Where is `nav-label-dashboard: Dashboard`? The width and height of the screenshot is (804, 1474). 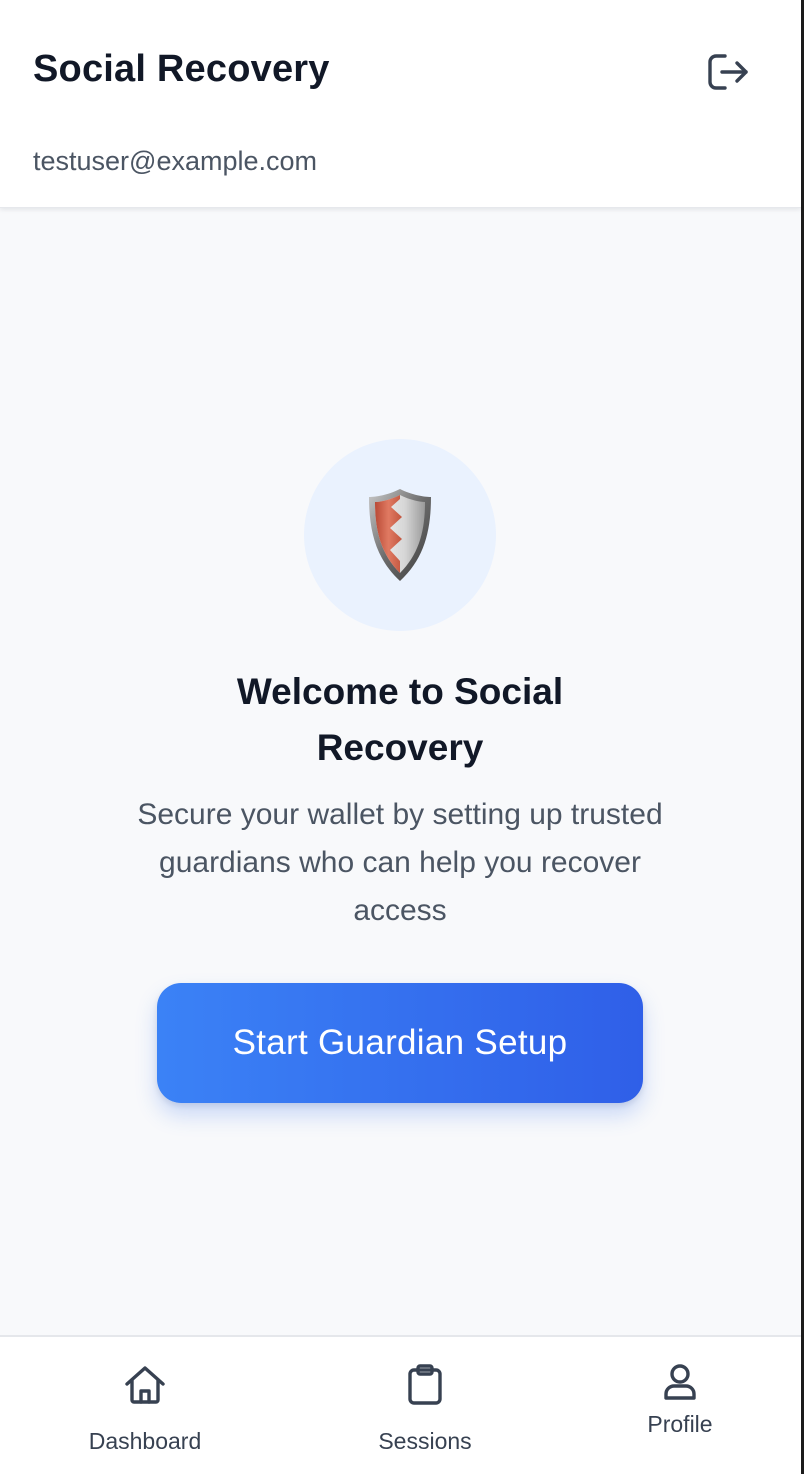 nav-label-dashboard: Dashboard is located at coordinates (145, 1441).